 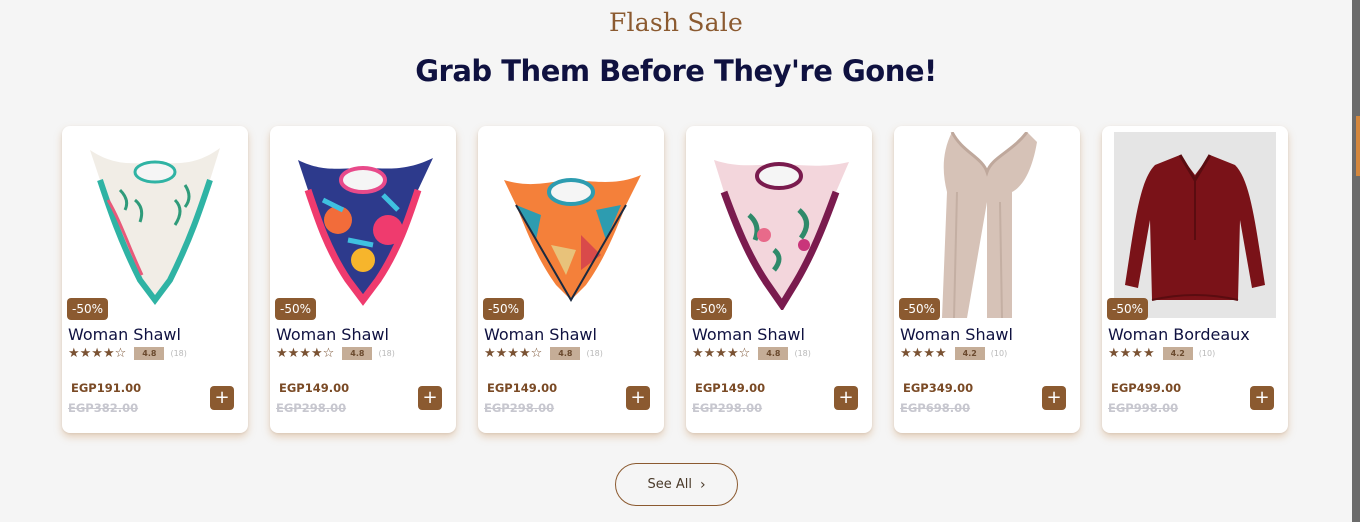 What do you see at coordinates (702, 484) in the screenshot?
I see `chevron-right-icon: ›` at bounding box center [702, 484].